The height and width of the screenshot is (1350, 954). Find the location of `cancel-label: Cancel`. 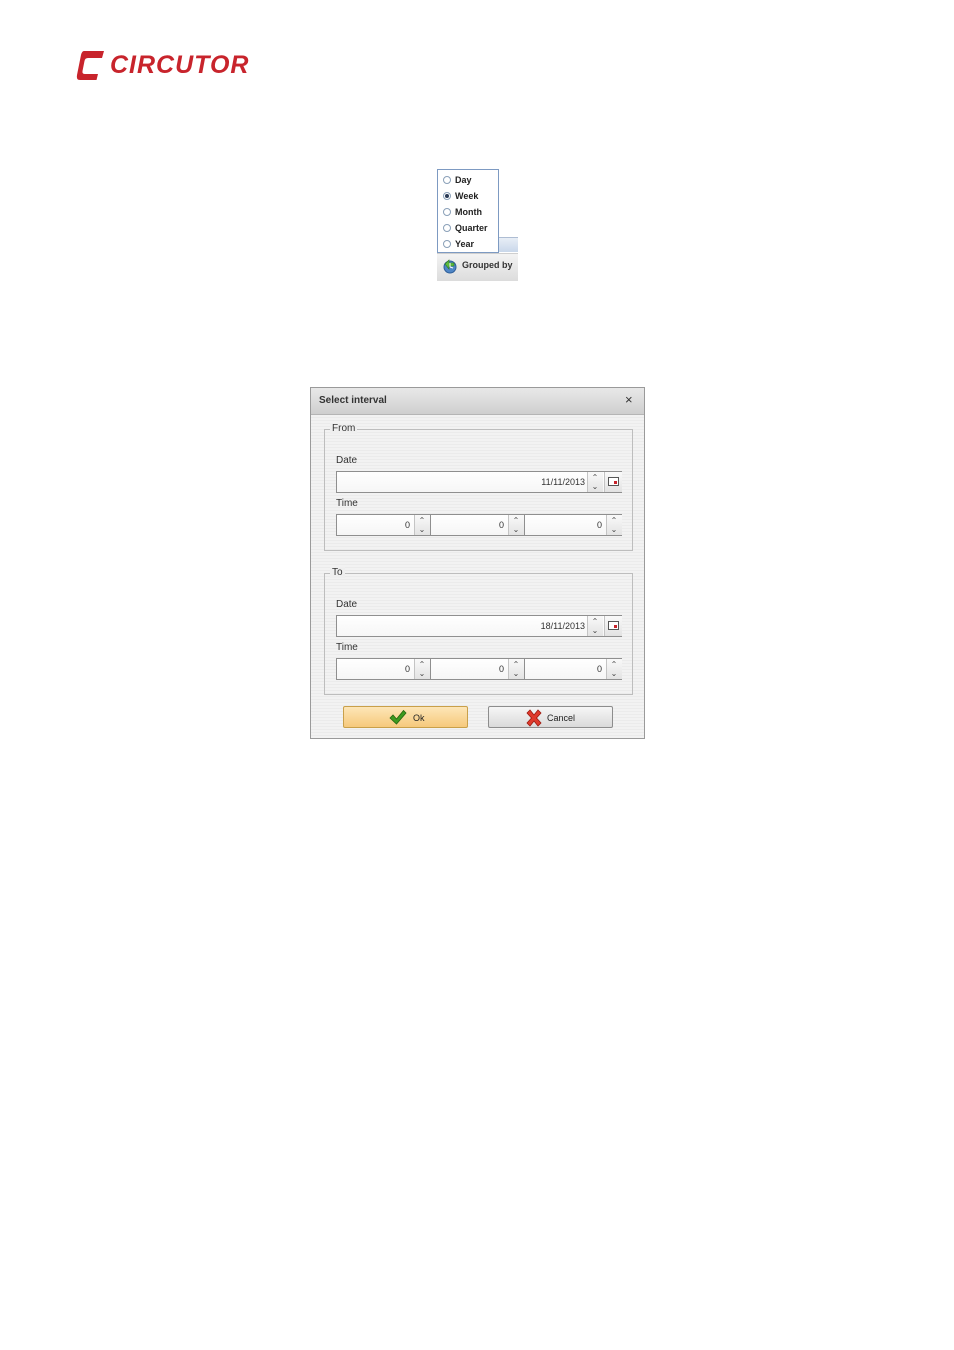

cancel-label: Cancel is located at coordinates (561, 718).